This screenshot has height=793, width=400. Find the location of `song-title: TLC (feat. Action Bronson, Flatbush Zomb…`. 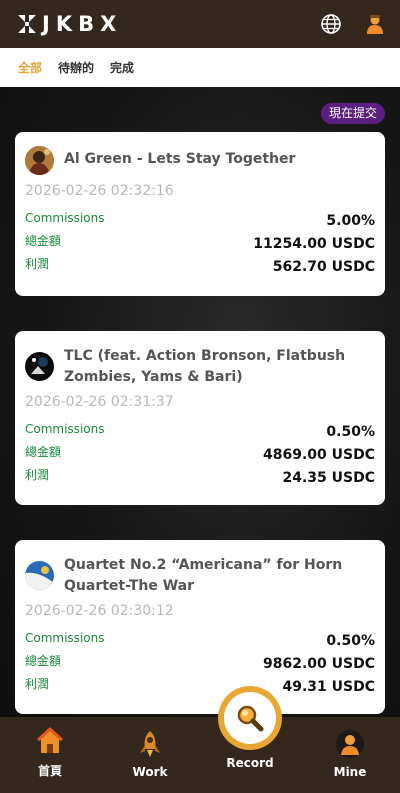

song-title: TLC (feat. Action Bronson, Flatbush Zomb… is located at coordinates (205, 366).